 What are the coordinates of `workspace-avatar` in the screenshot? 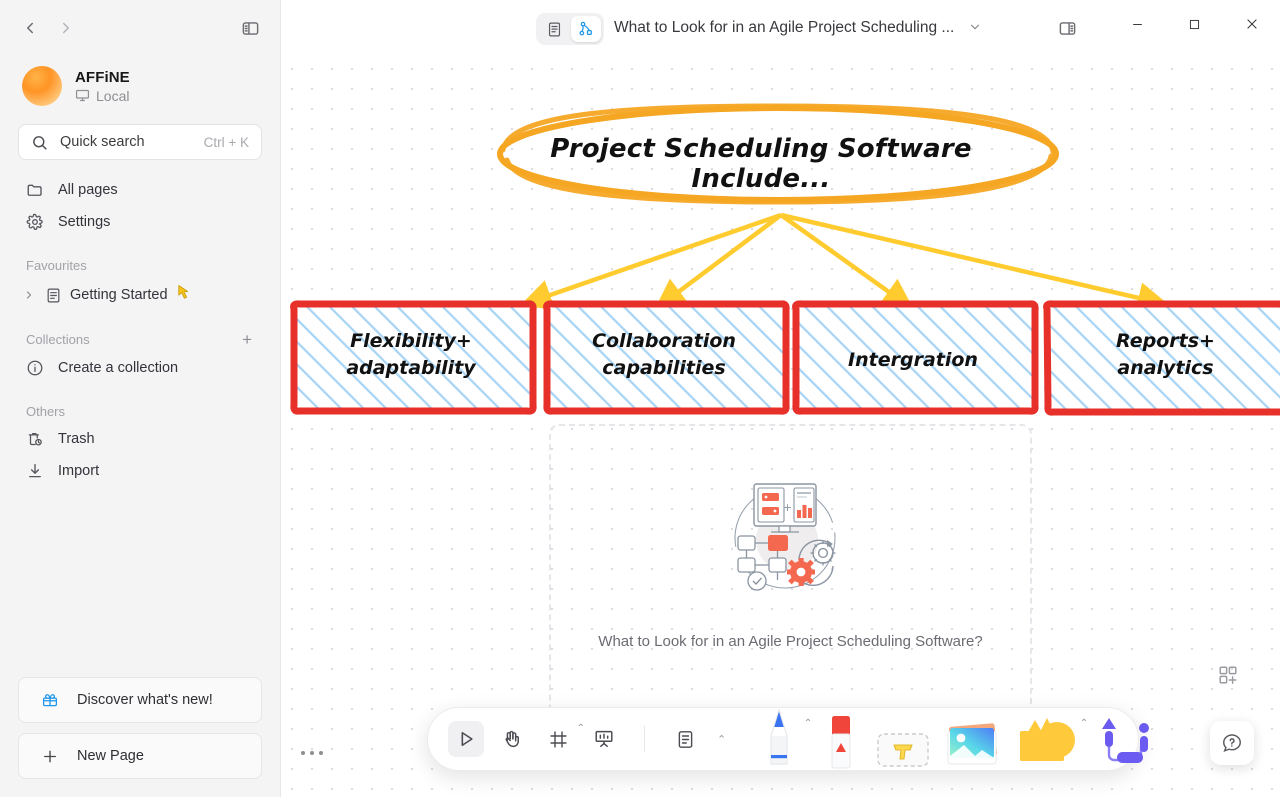 It's located at (42, 86).